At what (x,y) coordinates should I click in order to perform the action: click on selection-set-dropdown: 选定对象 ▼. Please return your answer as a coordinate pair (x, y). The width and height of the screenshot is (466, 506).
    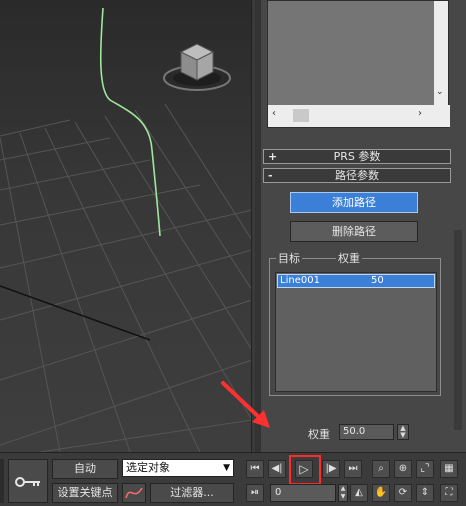
    Looking at the image, I should click on (178, 468).